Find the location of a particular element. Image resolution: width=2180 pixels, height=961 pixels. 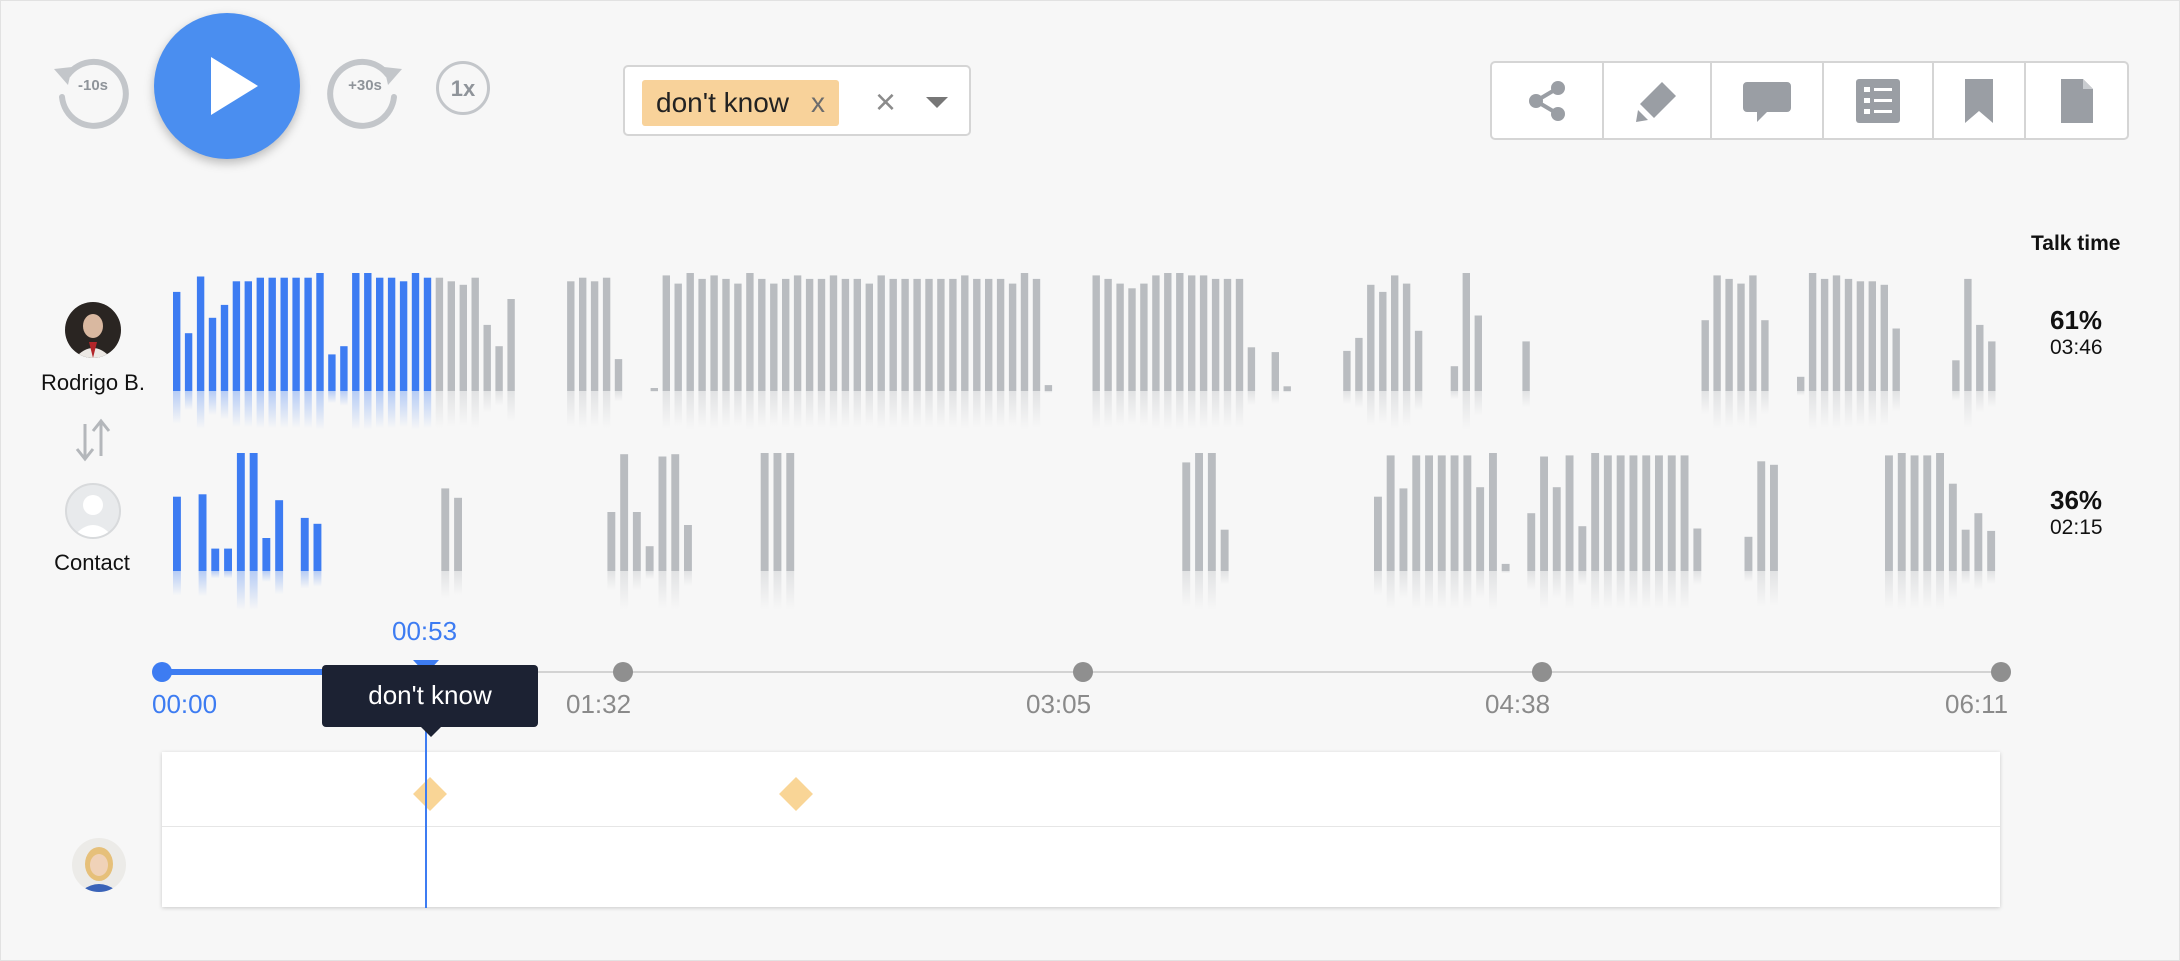

annotation-lanes is located at coordinates (1081, 829).